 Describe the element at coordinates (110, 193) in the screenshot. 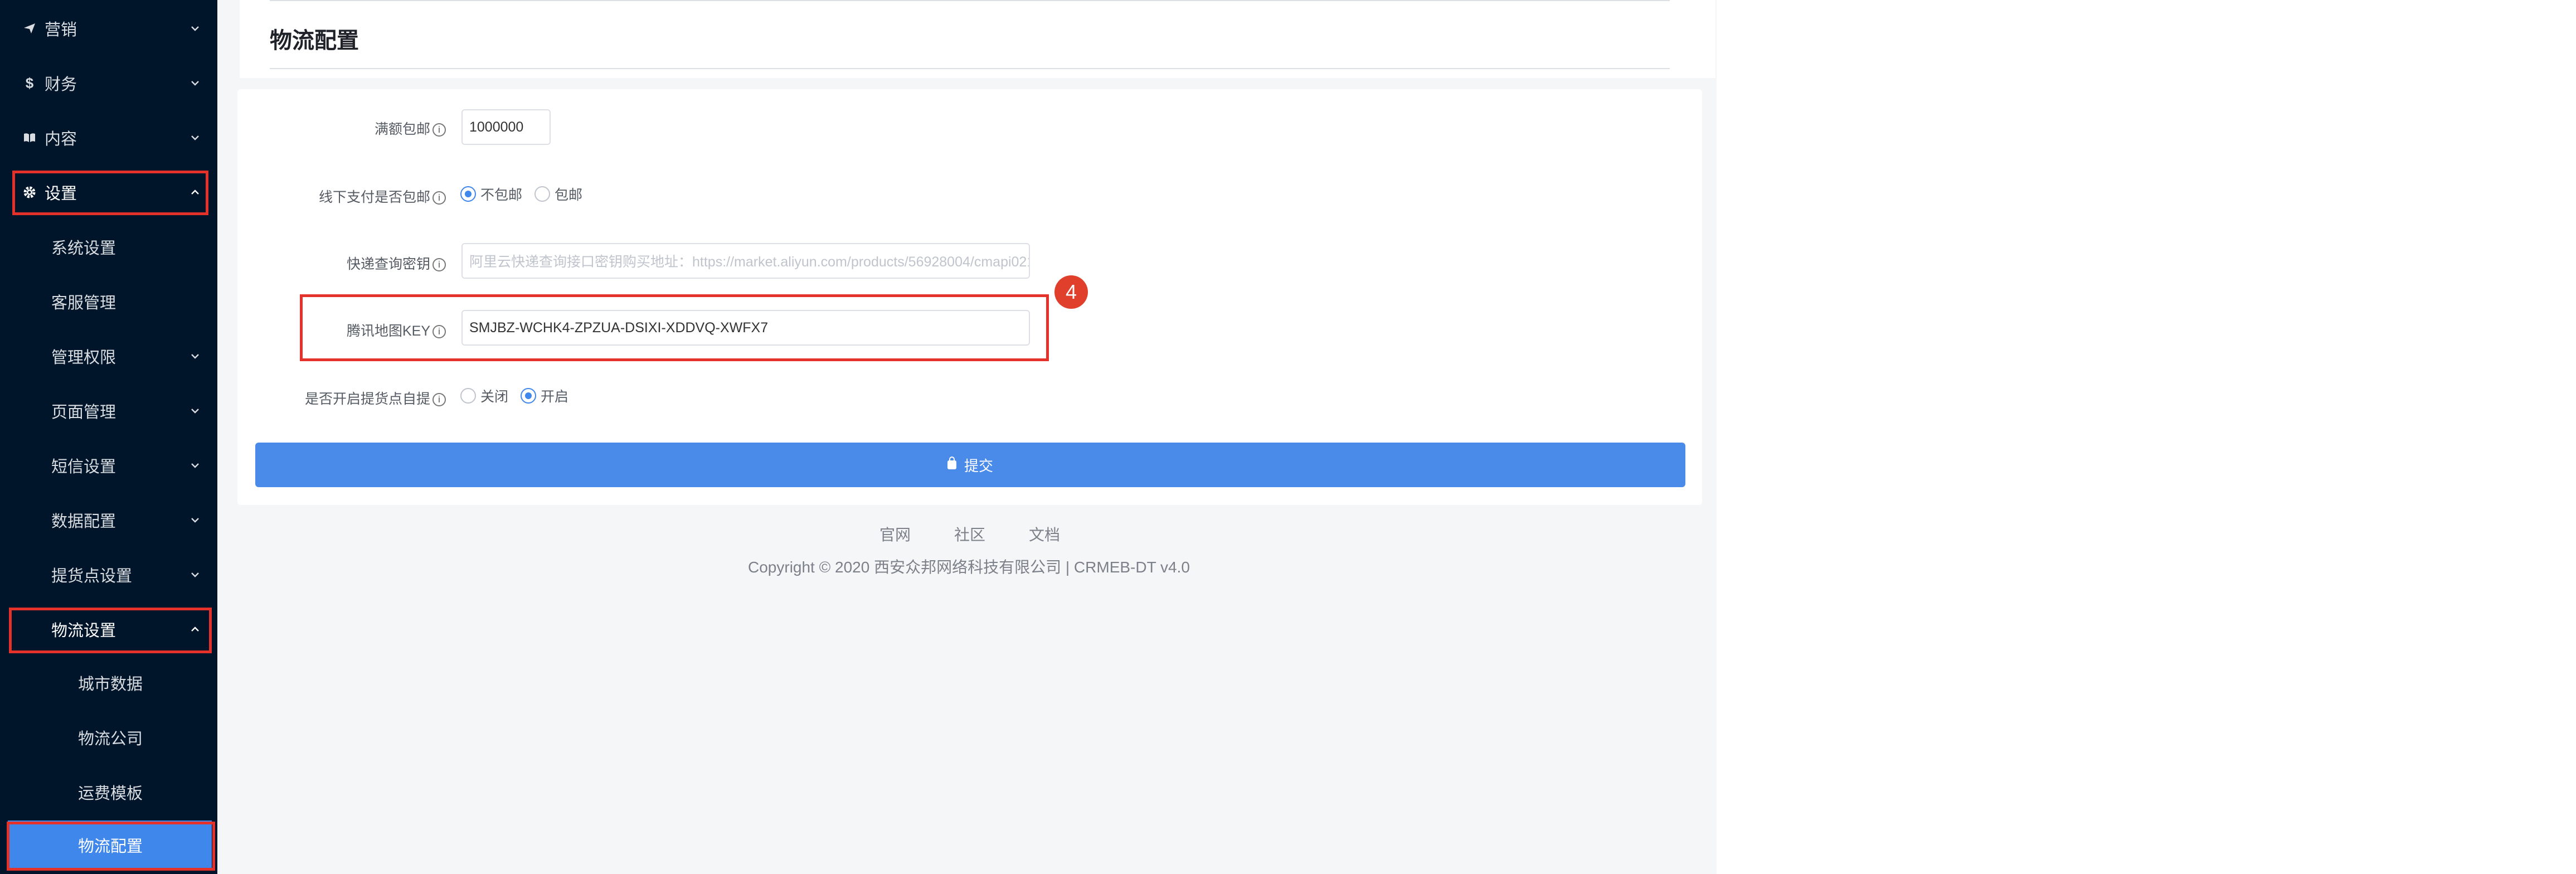

I see `annotation-box-settings` at that location.